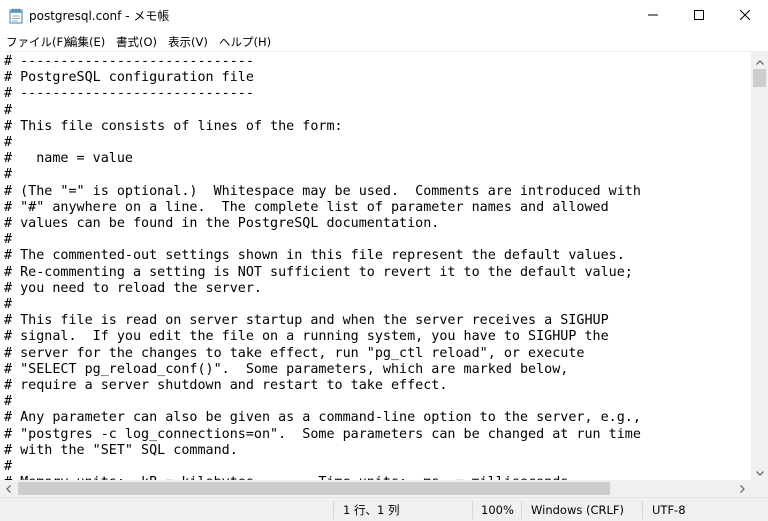 Image resolution: width=768 pixels, height=521 pixels. What do you see at coordinates (133, 288) in the screenshot?
I see `text-line: # you need to reload the server.` at bounding box center [133, 288].